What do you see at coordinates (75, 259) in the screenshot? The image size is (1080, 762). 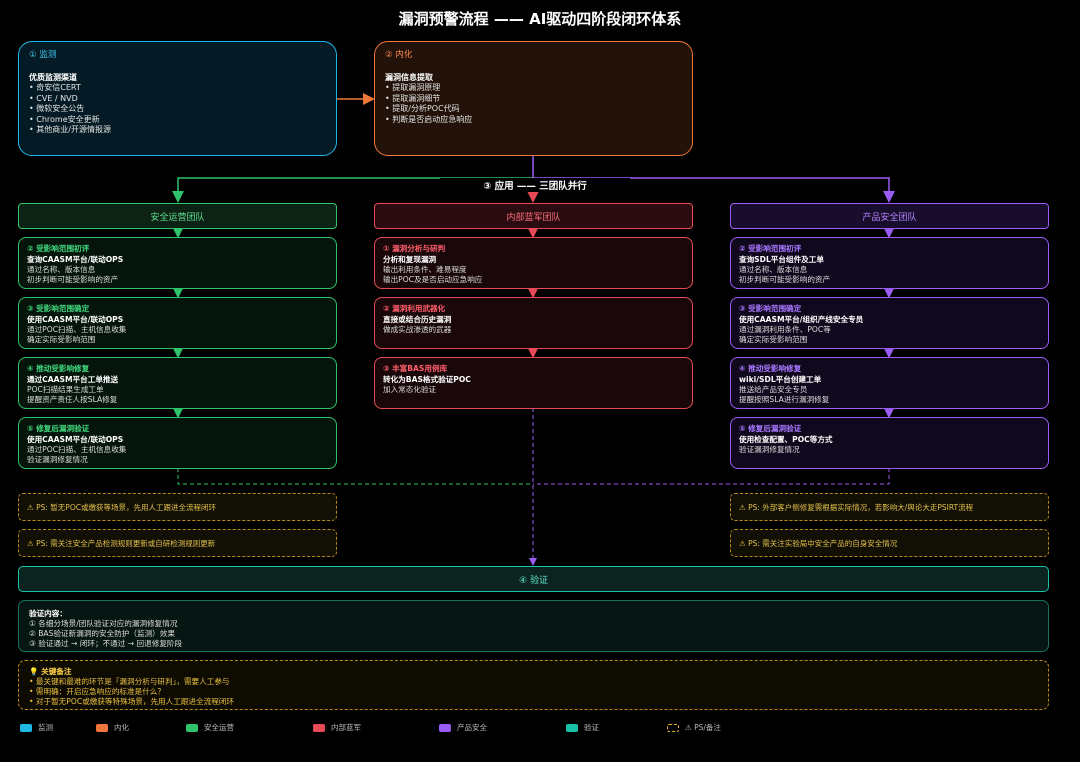 I see `card-subtitle: 查询CAASM平台/联动OPS` at bounding box center [75, 259].